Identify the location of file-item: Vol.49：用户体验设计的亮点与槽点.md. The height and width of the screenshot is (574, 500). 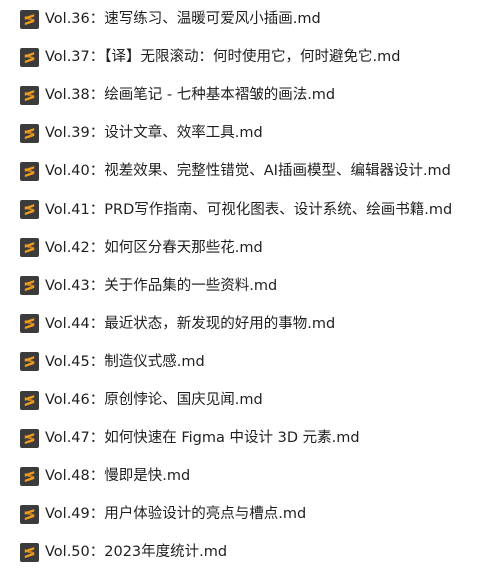
(163, 514).